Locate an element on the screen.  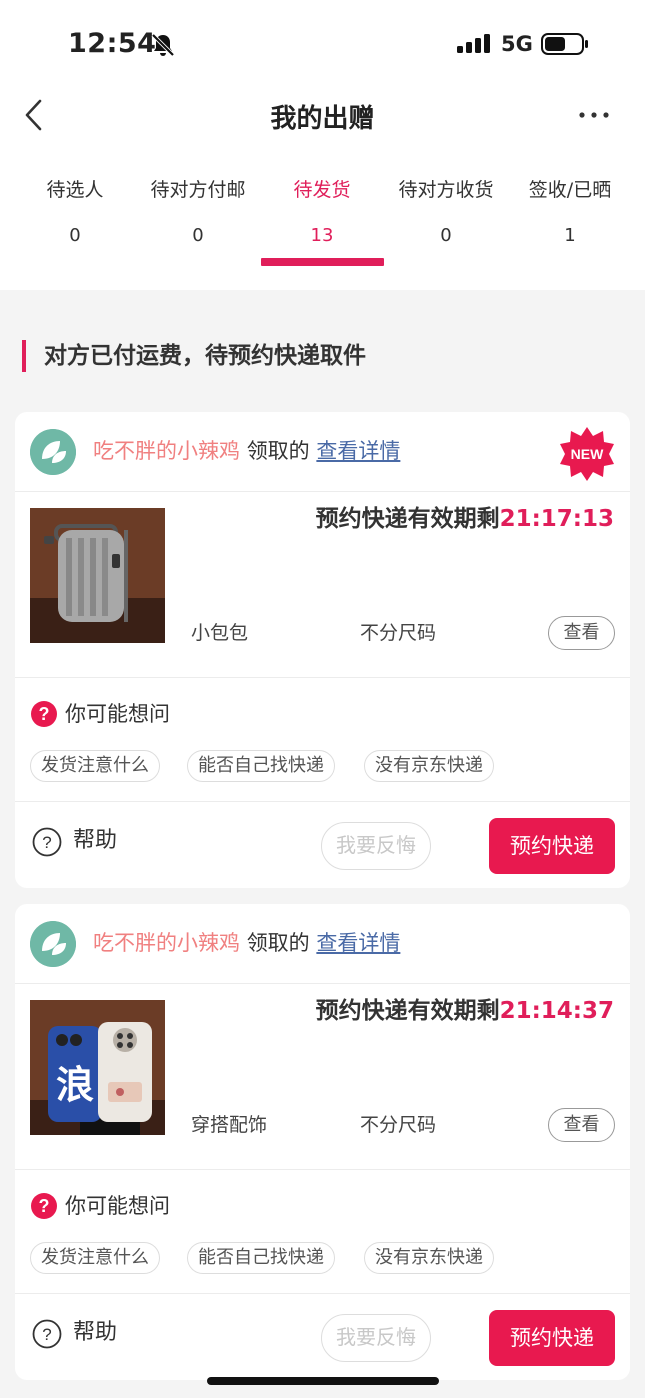
status-bar: 12:54 5G is located at coordinates (322, 45).